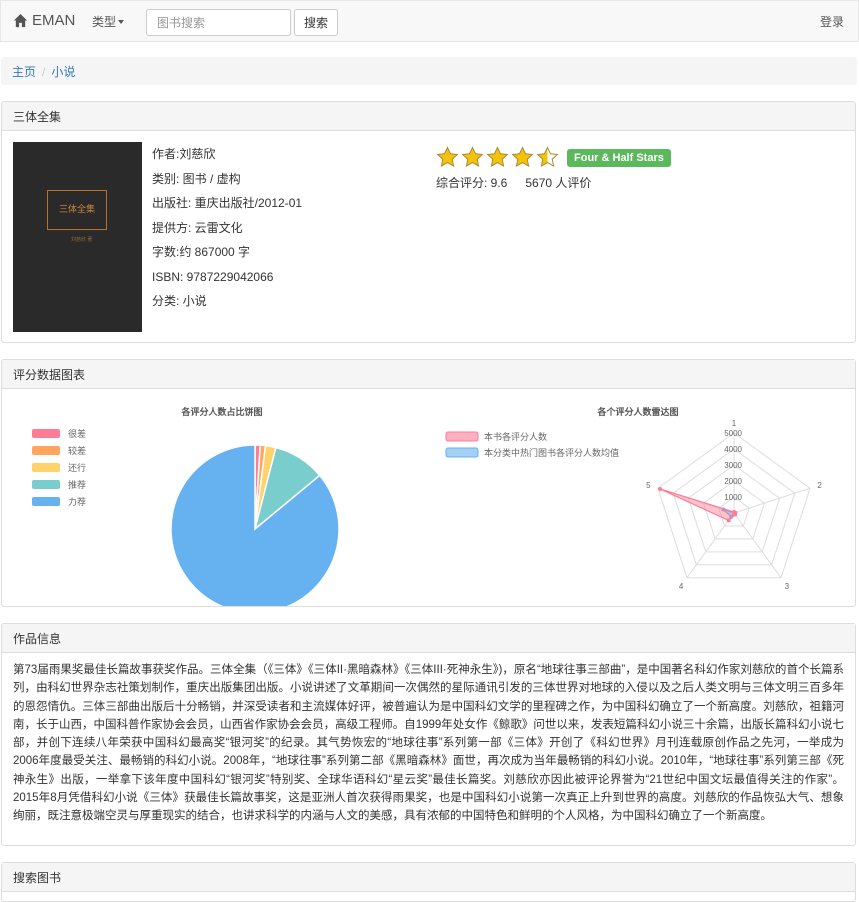 The height and width of the screenshot is (902, 859). I want to click on rating-summary: 综合评分: 9.6 5670 人评价, so click(553, 182).